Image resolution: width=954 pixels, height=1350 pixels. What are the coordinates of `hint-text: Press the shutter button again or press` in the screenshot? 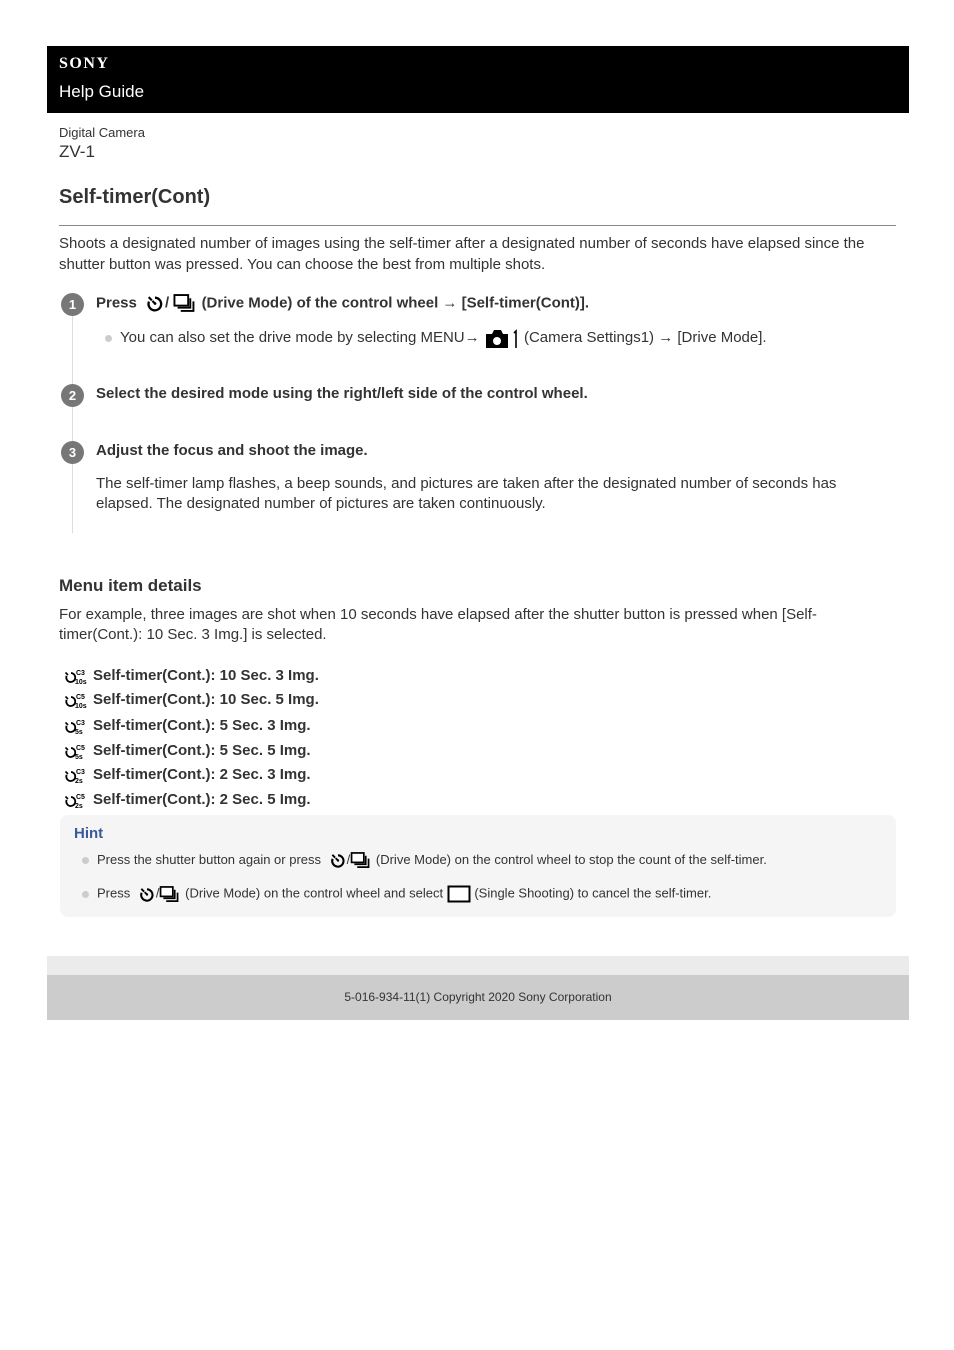 It's located at (209, 859).